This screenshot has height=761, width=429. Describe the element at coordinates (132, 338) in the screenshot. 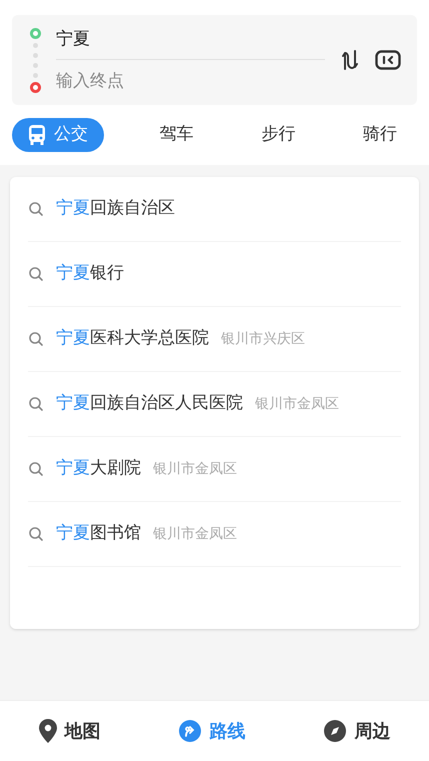

I see `suggestion-text: 宁夏医科大学总医院` at that location.